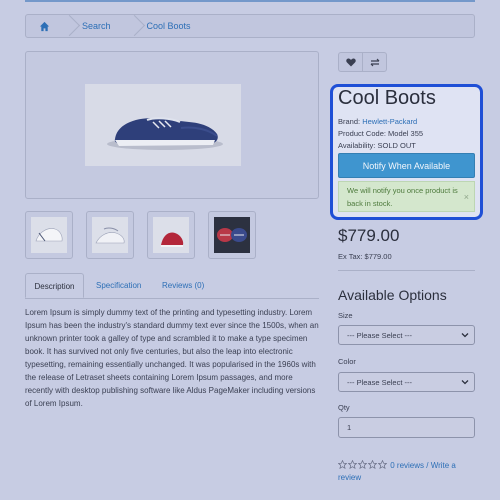  Describe the element at coordinates (406, 133) in the screenshot. I see `product-code-value: Model 355` at that location.